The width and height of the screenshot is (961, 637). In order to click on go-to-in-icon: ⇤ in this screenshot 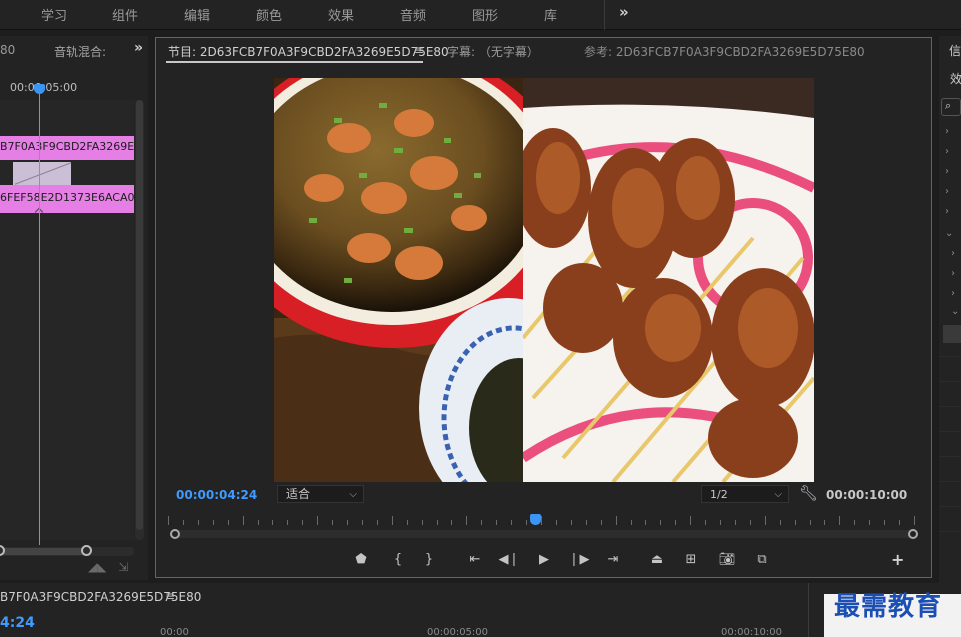, I will do `click(475, 560)`.